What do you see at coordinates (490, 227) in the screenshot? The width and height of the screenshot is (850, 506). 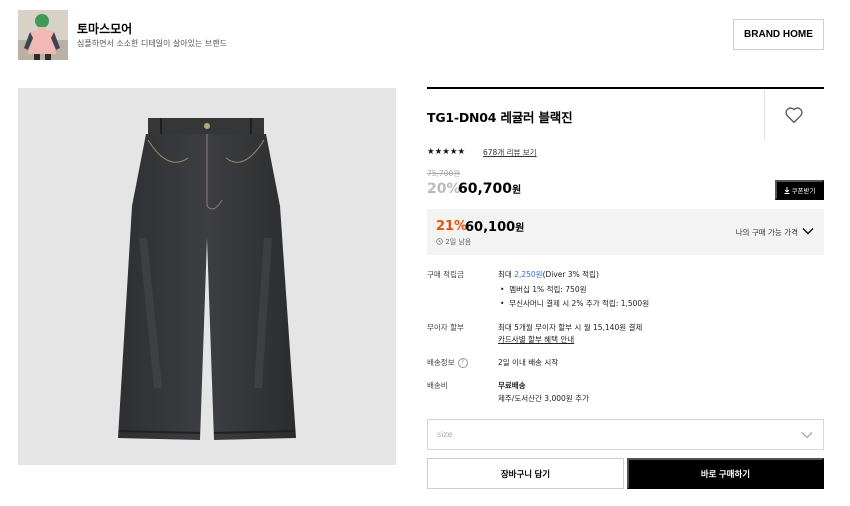 I see `best-price-number: 60,100` at bounding box center [490, 227].